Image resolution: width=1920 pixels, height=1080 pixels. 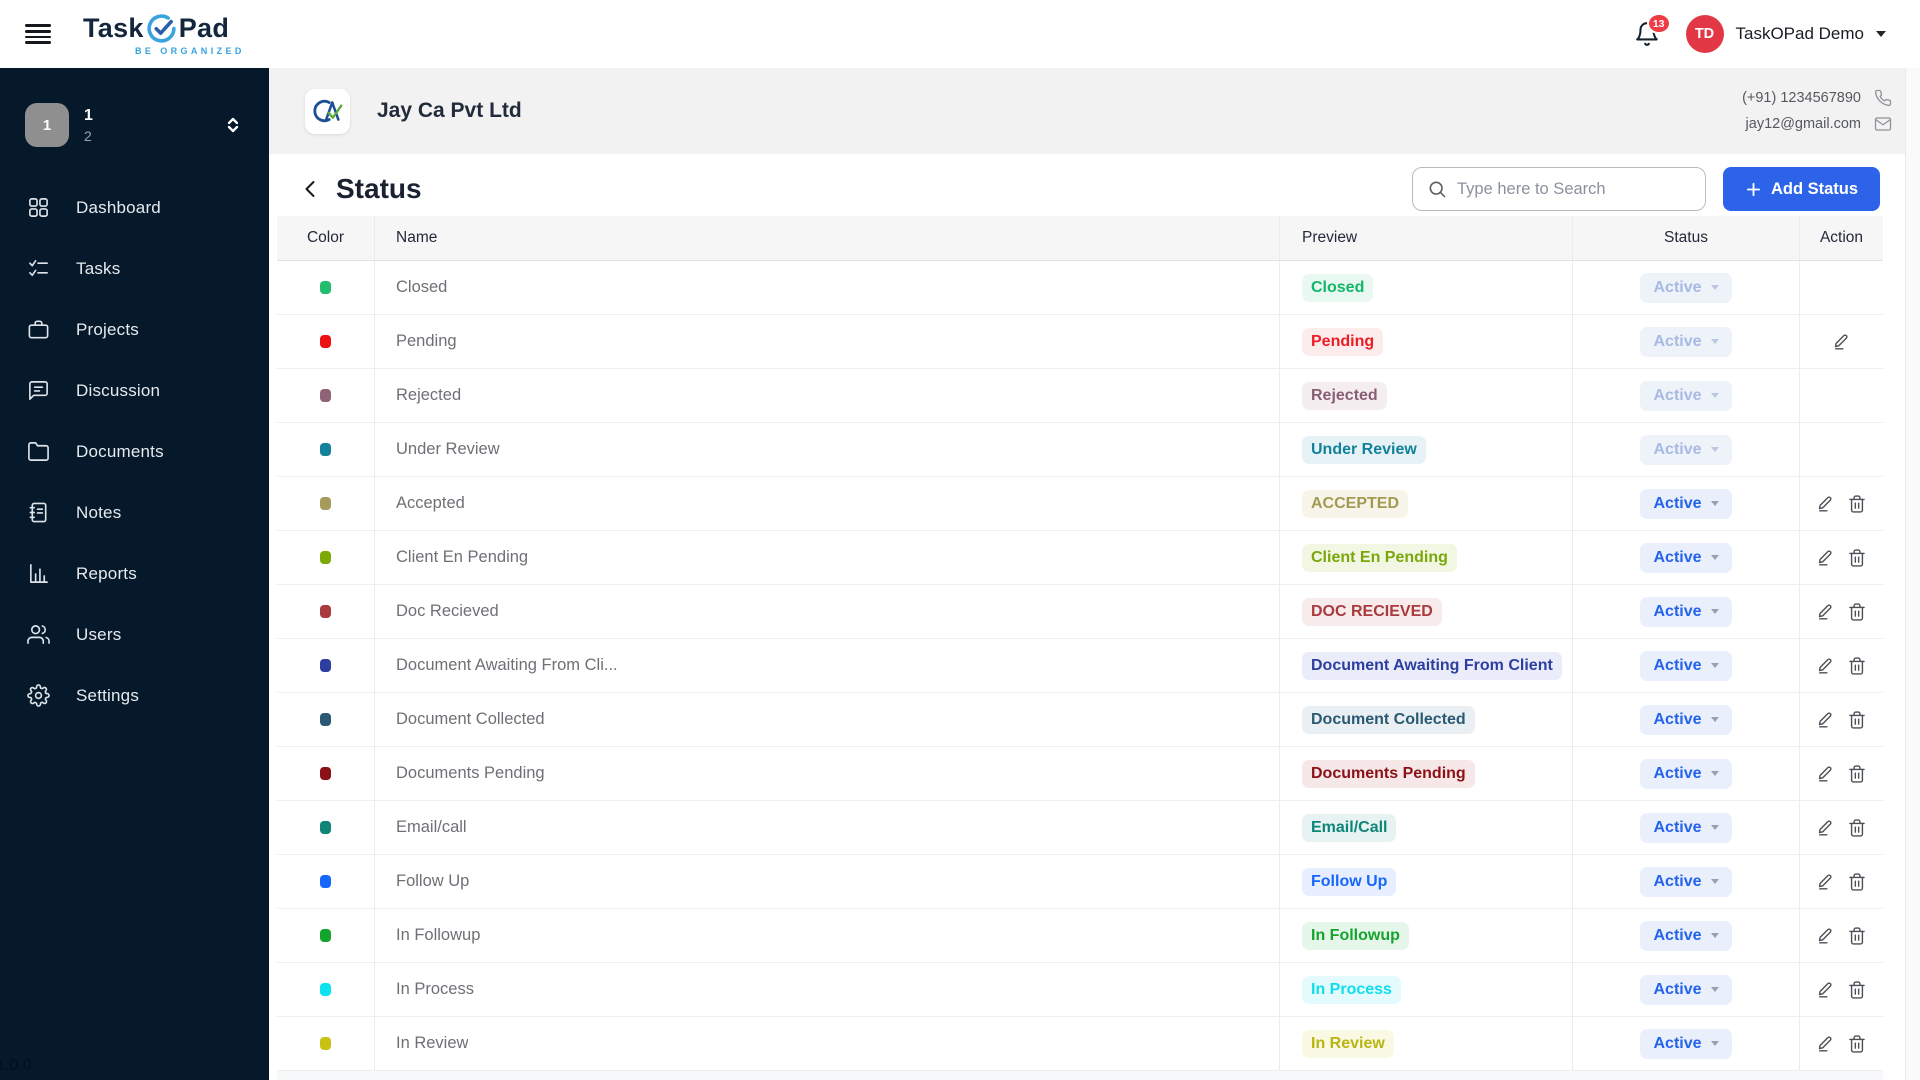 What do you see at coordinates (325, 237) in the screenshot?
I see `header-color: Color` at bounding box center [325, 237].